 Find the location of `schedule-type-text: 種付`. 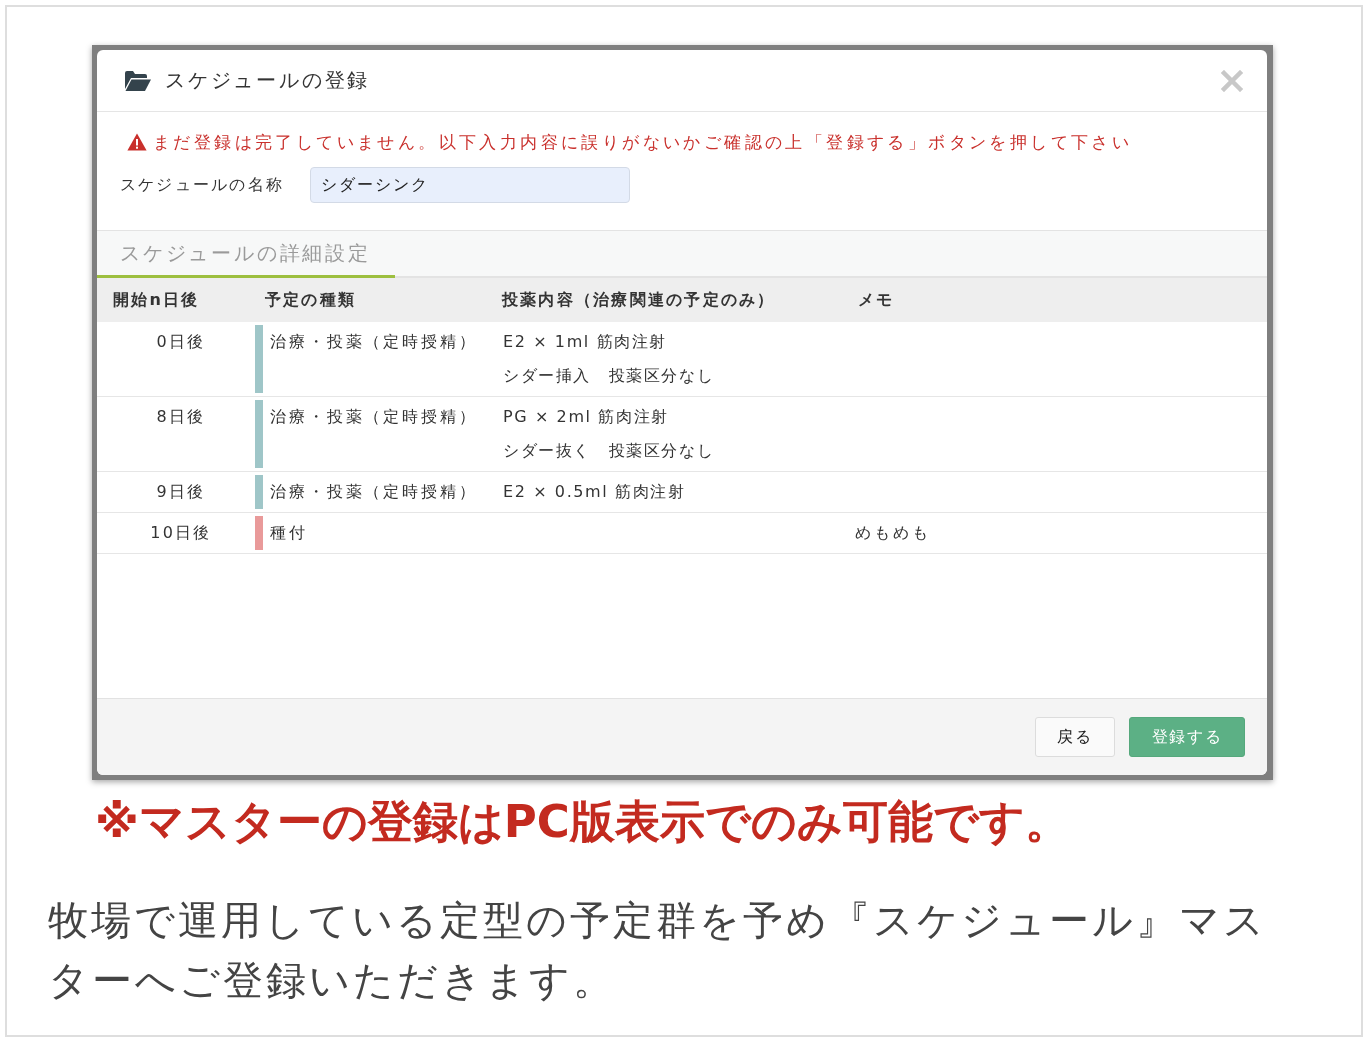

schedule-type-text: 種付 is located at coordinates (288, 533).